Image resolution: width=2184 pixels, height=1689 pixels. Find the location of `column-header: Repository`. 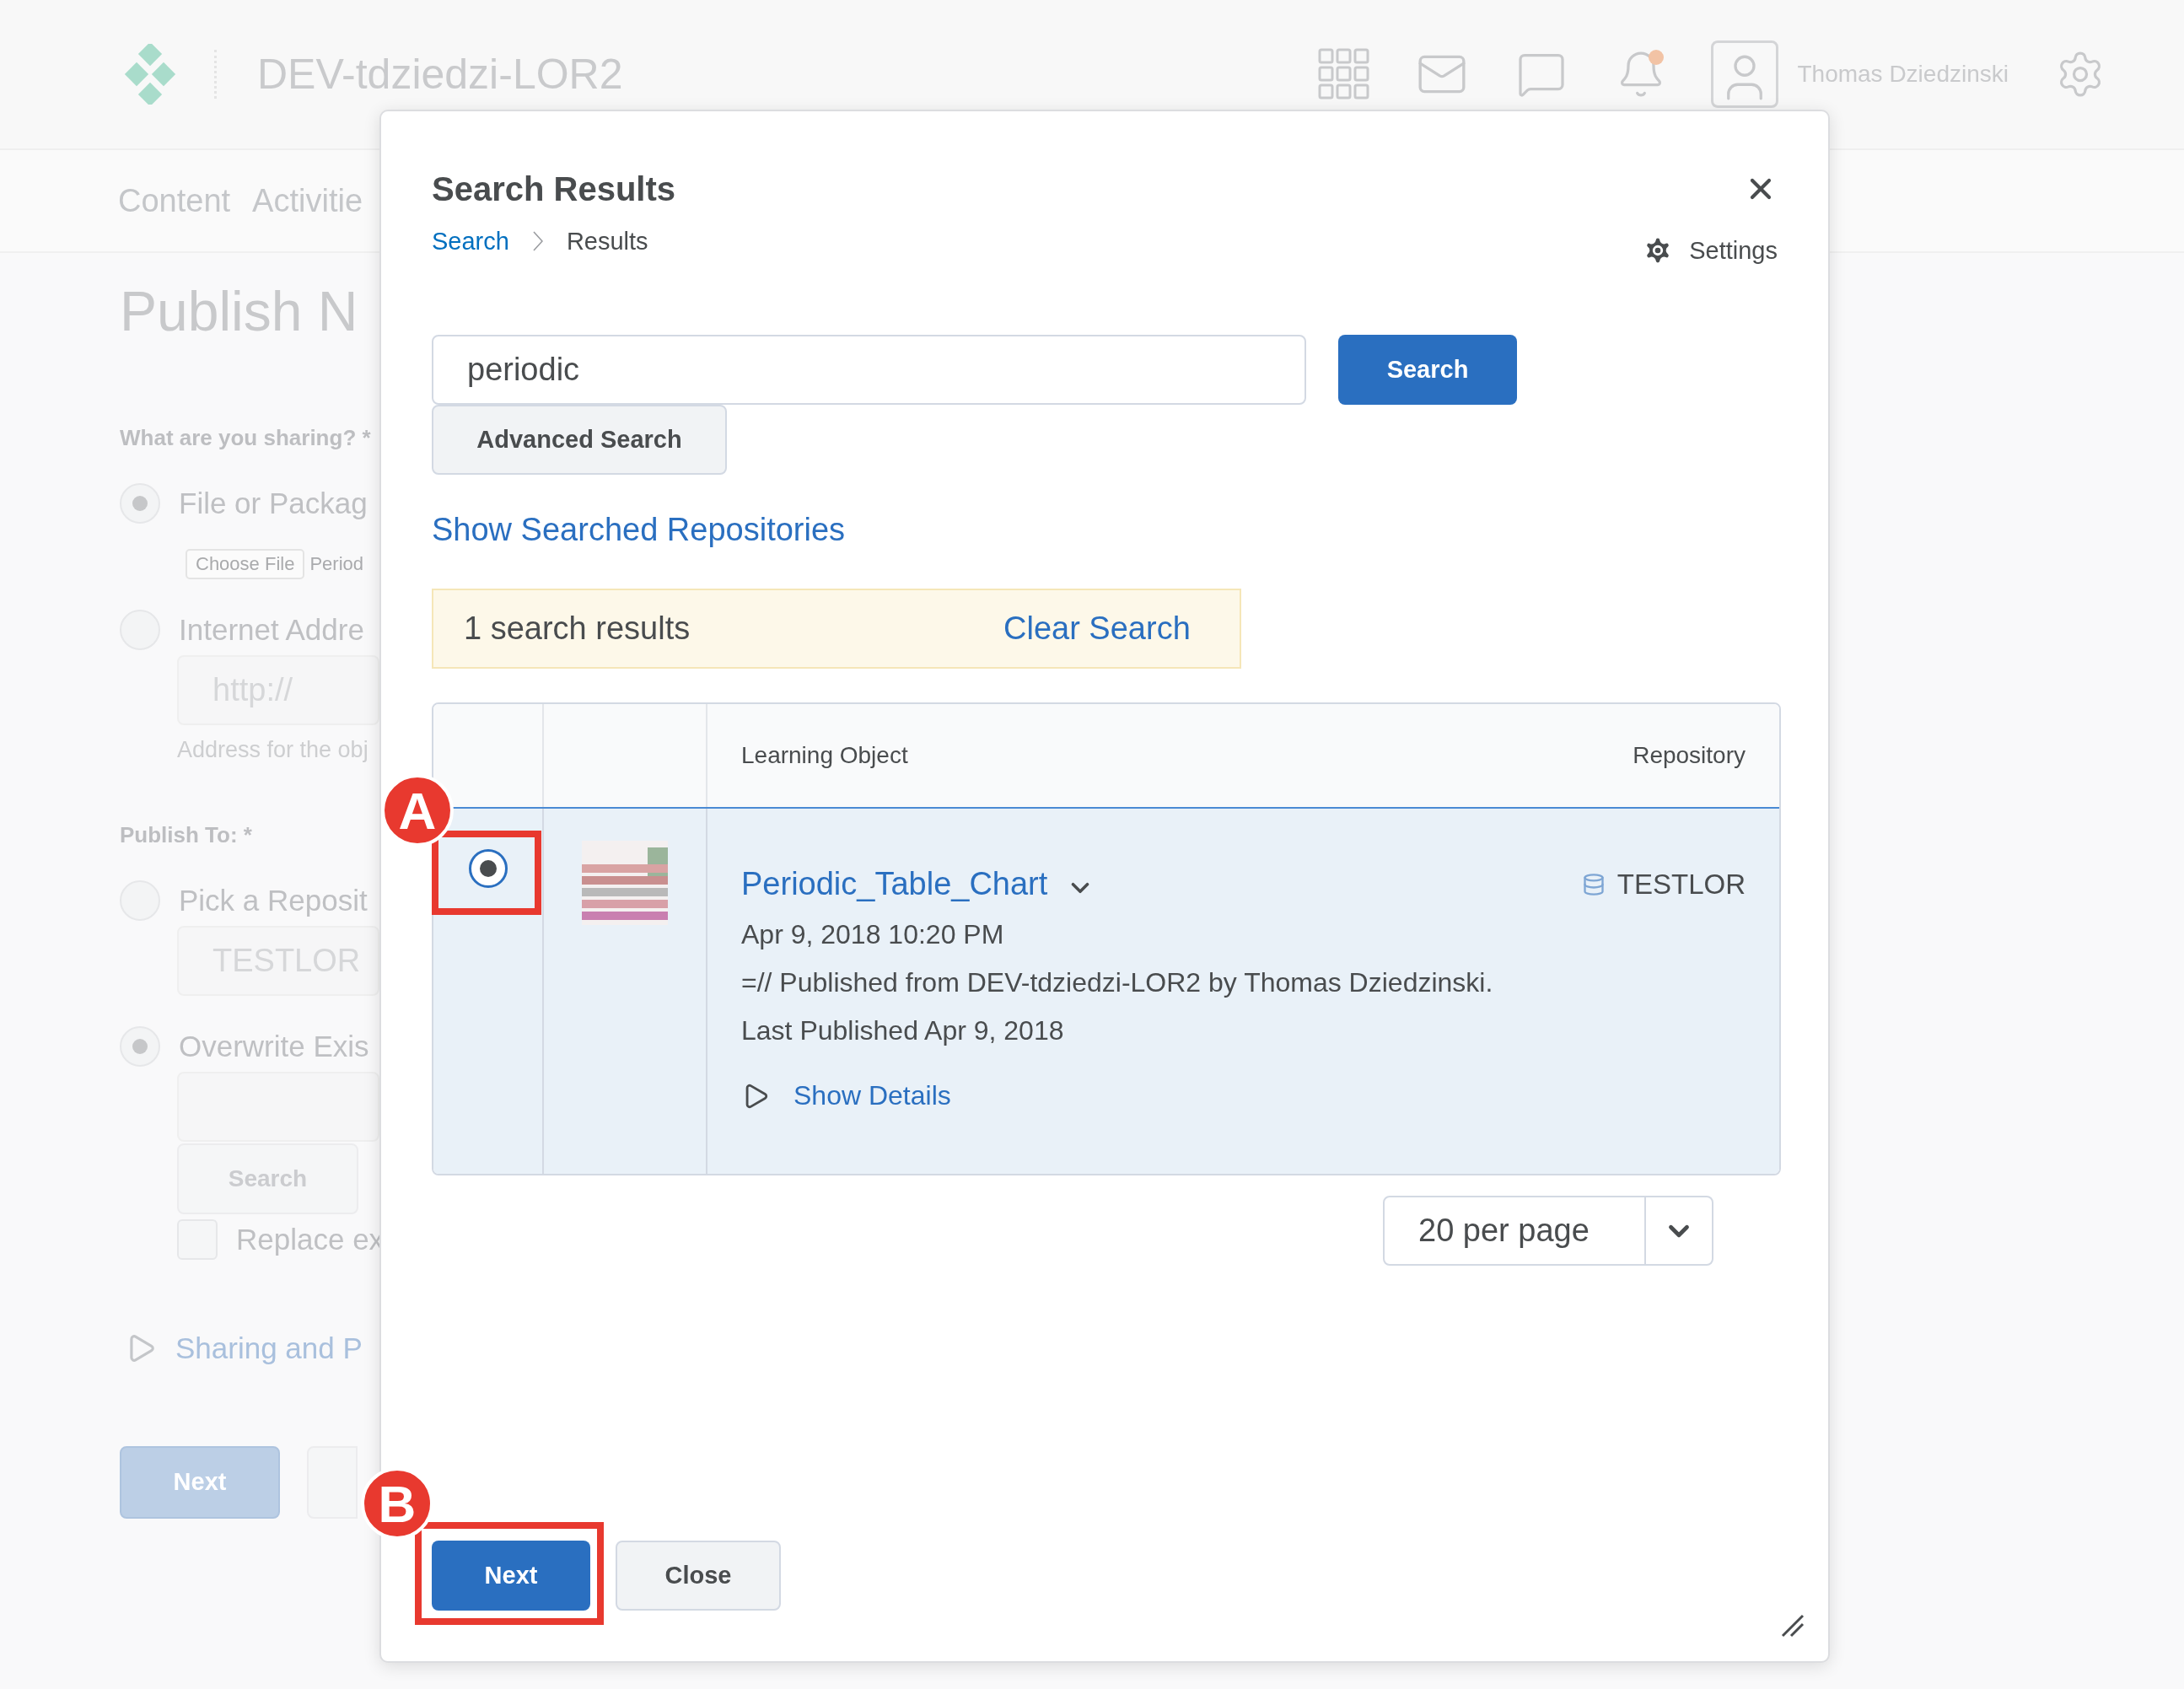

column-header: Repository is located at coordinates (1690, 755).